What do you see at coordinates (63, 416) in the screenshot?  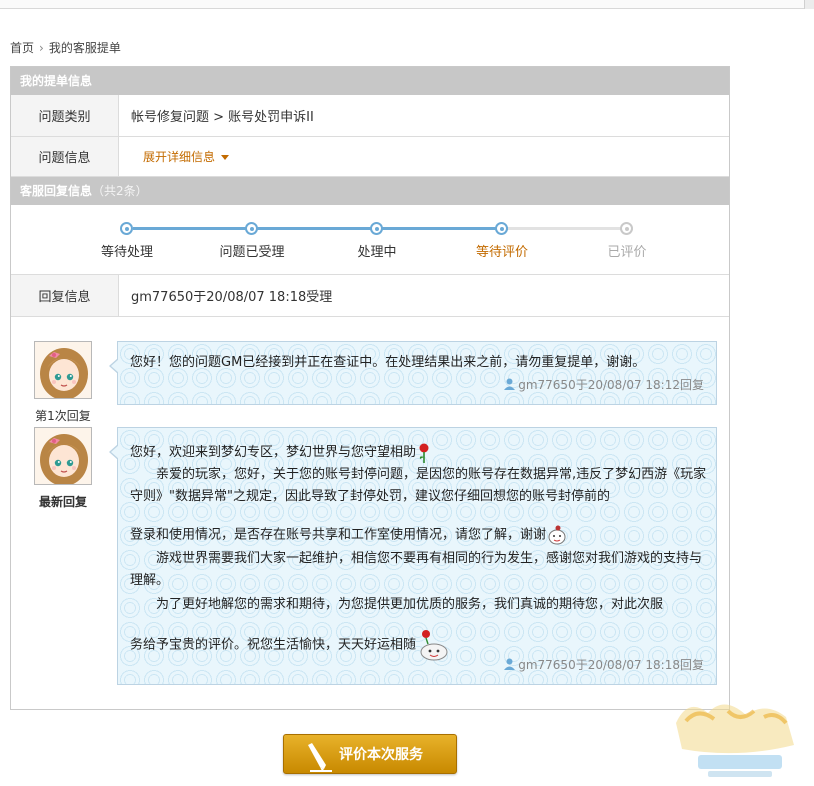 I see `reply-1-label: 第1次回复` at bounding box center [63, 416].